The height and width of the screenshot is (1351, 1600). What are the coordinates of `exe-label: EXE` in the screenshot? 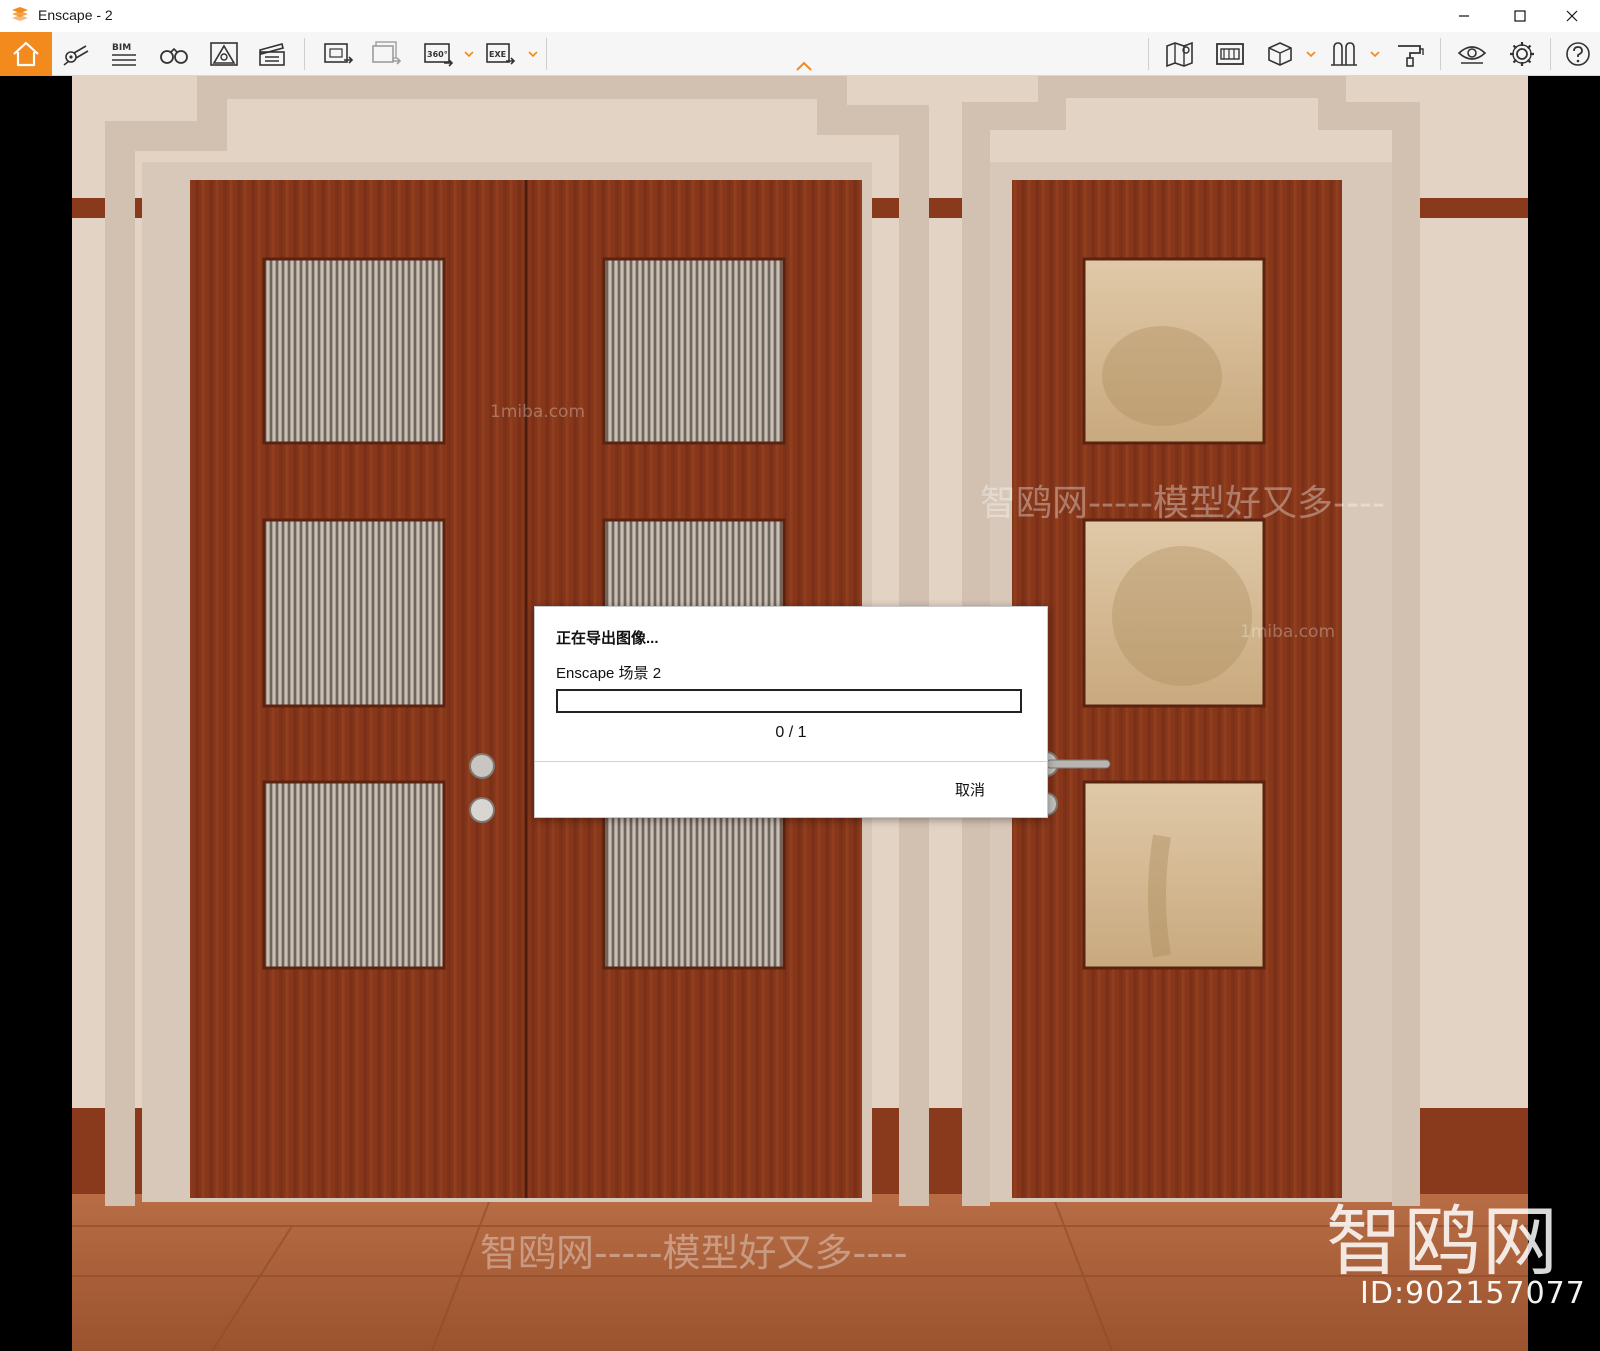 It's located at (497, 54).